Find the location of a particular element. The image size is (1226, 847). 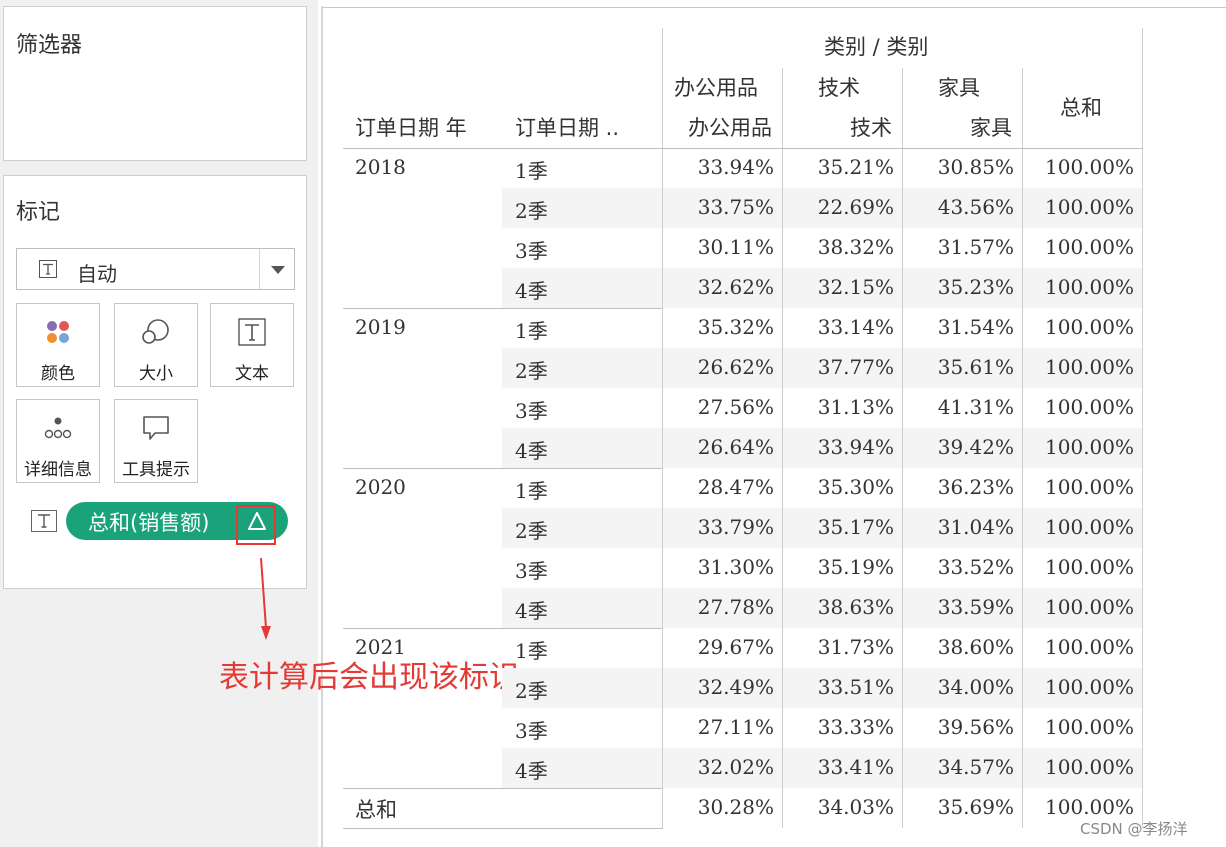

filters-shelf: 筛选器 is located at coordinates (155, 83).